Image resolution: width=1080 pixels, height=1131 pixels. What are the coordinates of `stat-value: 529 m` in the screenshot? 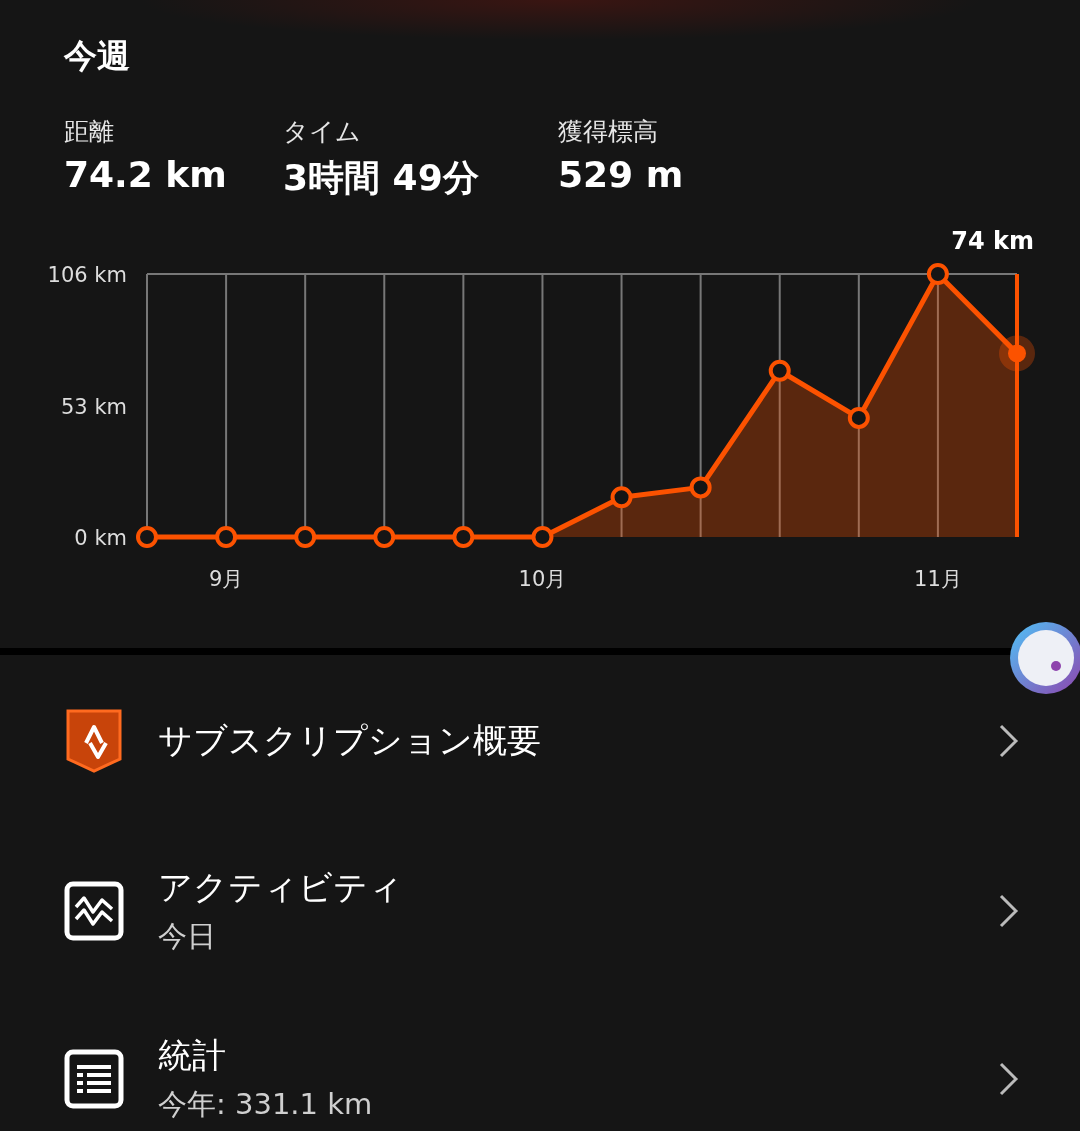 It's located at (621, 174).